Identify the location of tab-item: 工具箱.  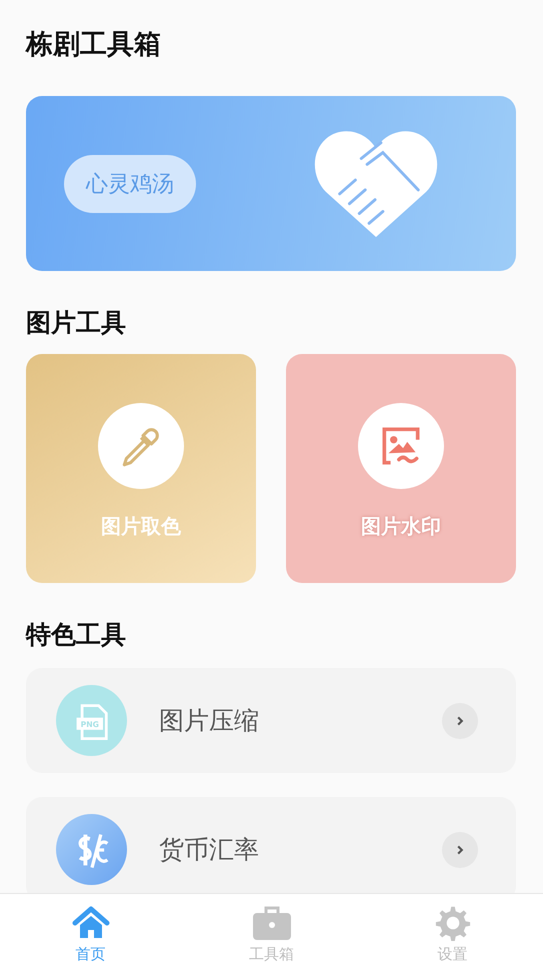
(271, 934).